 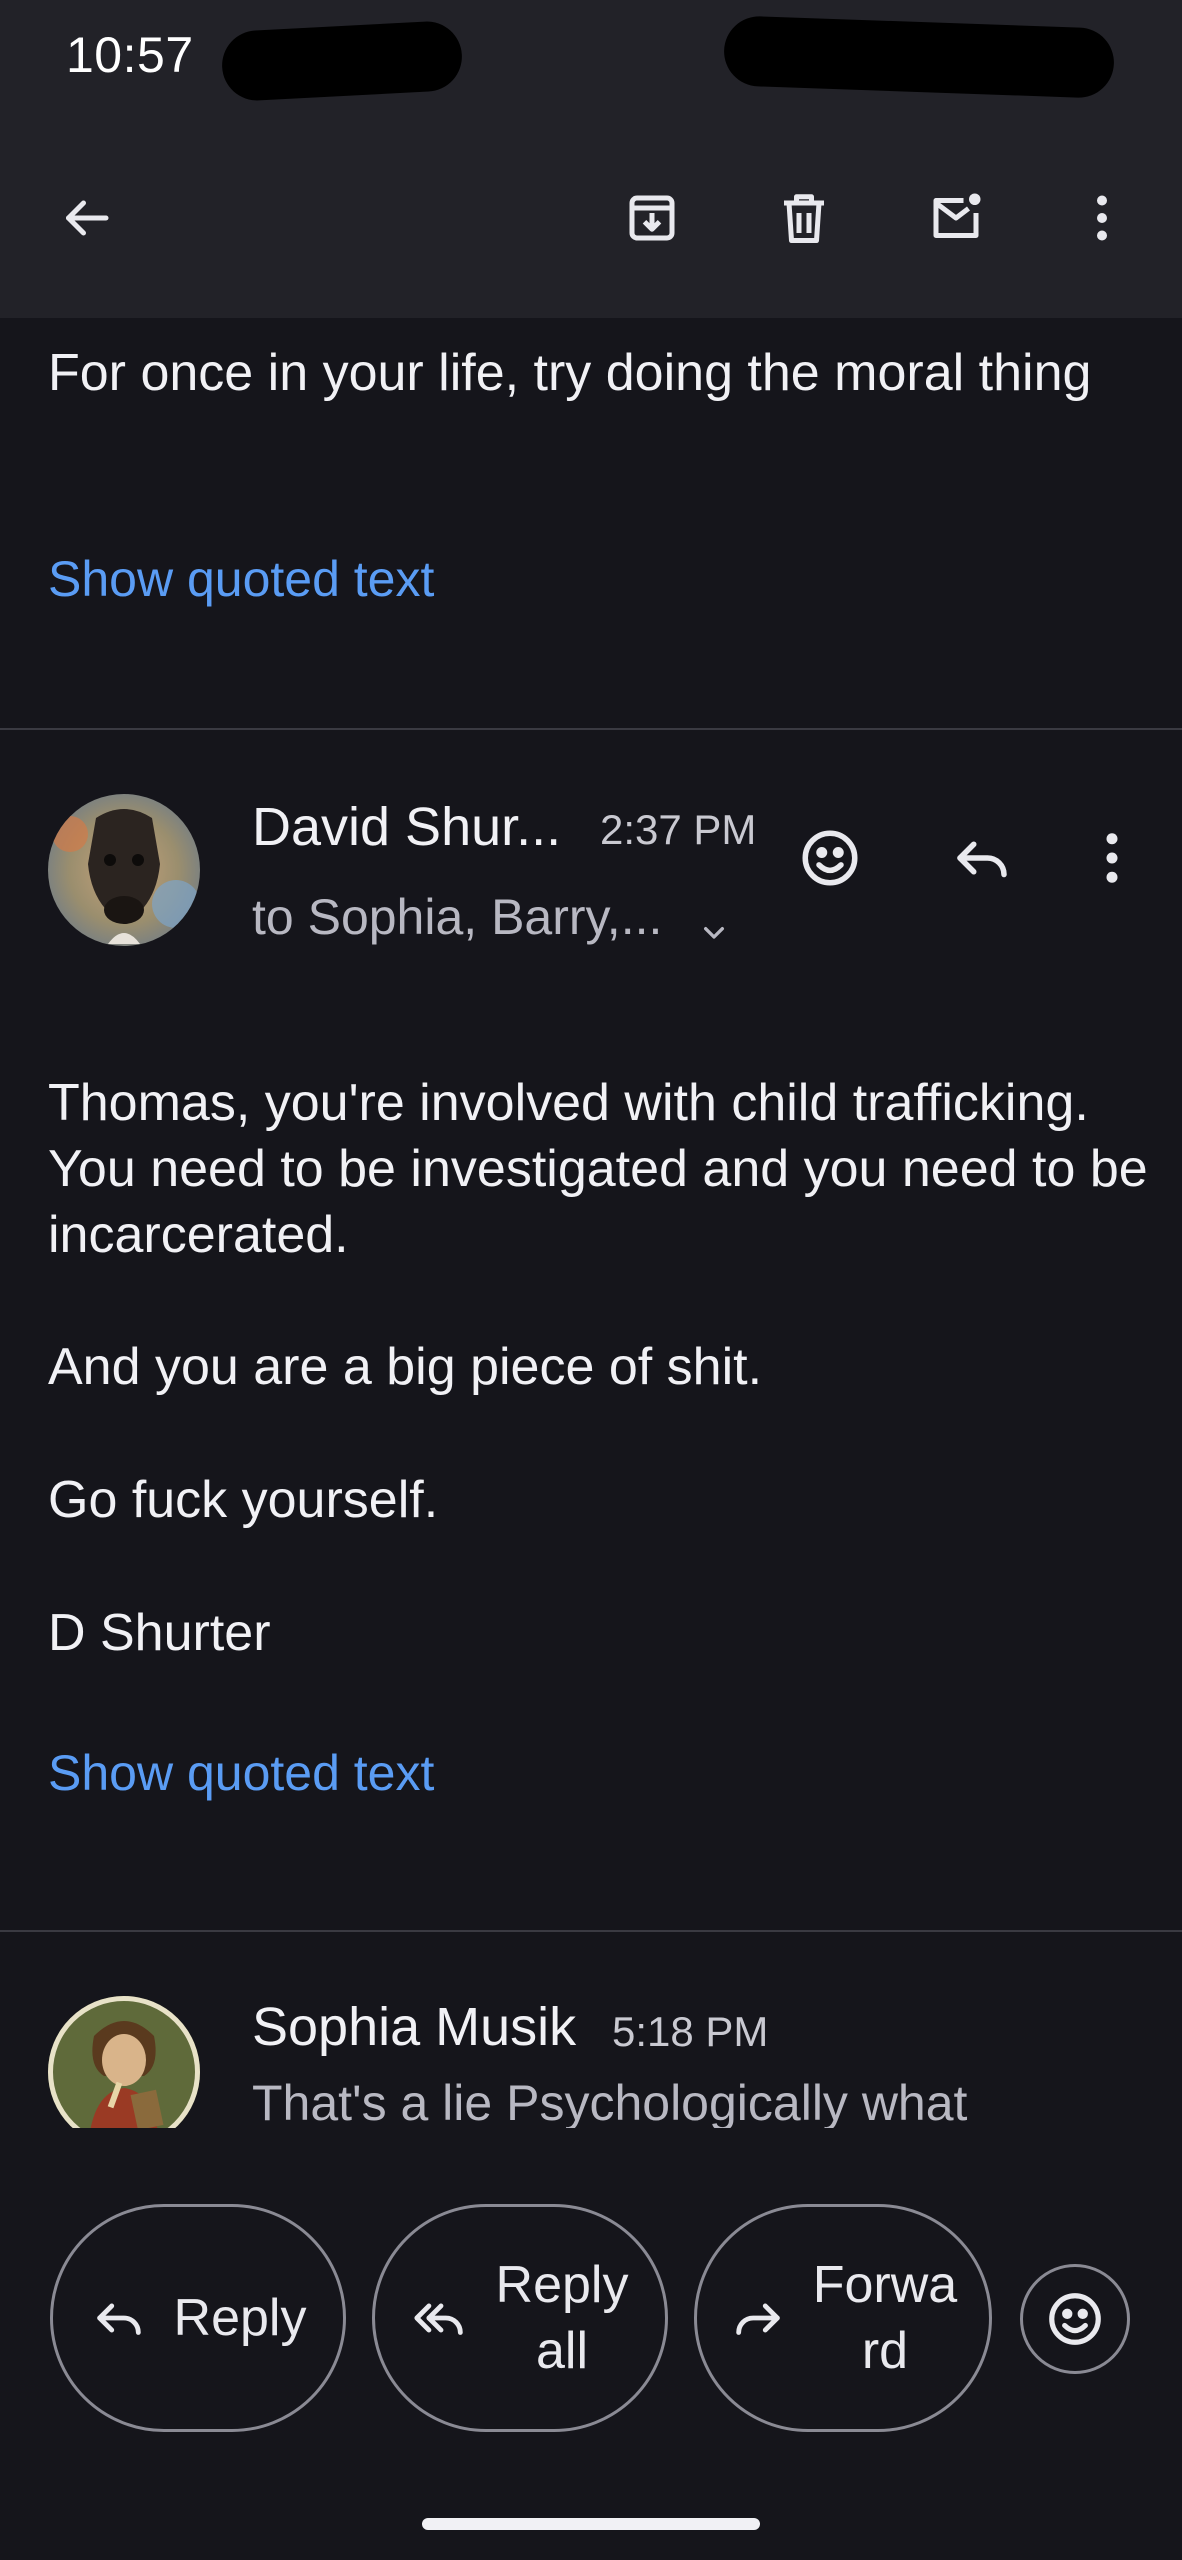 I want to click on forward-icon, so click(x=758, y=2319).